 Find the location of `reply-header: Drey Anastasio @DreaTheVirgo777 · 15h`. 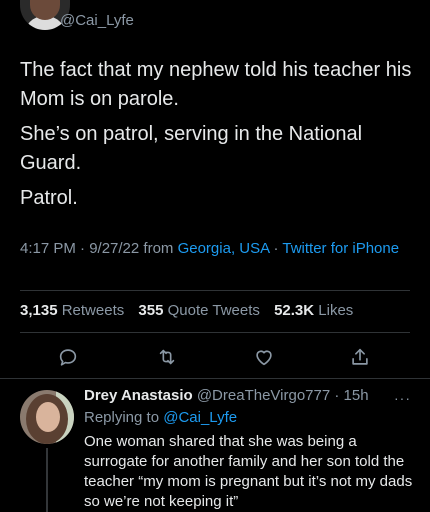

reply-header: Drey Anastasio @DreaTheVirgo777 · 15h is located at coordinates (254, 396).